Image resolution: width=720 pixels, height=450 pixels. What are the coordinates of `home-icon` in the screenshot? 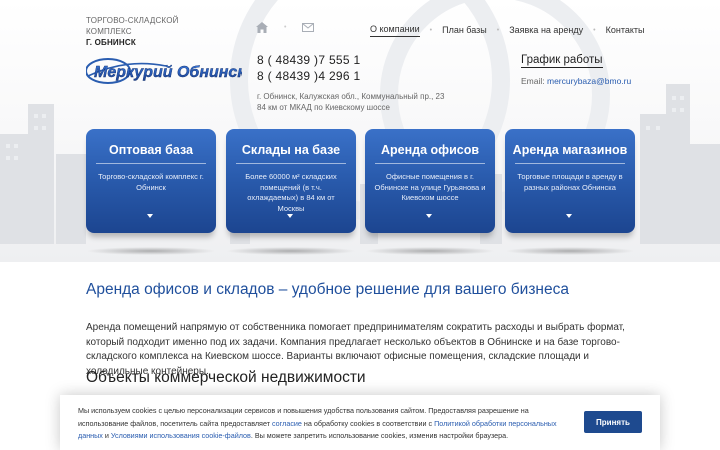 It's located at (262, 27).